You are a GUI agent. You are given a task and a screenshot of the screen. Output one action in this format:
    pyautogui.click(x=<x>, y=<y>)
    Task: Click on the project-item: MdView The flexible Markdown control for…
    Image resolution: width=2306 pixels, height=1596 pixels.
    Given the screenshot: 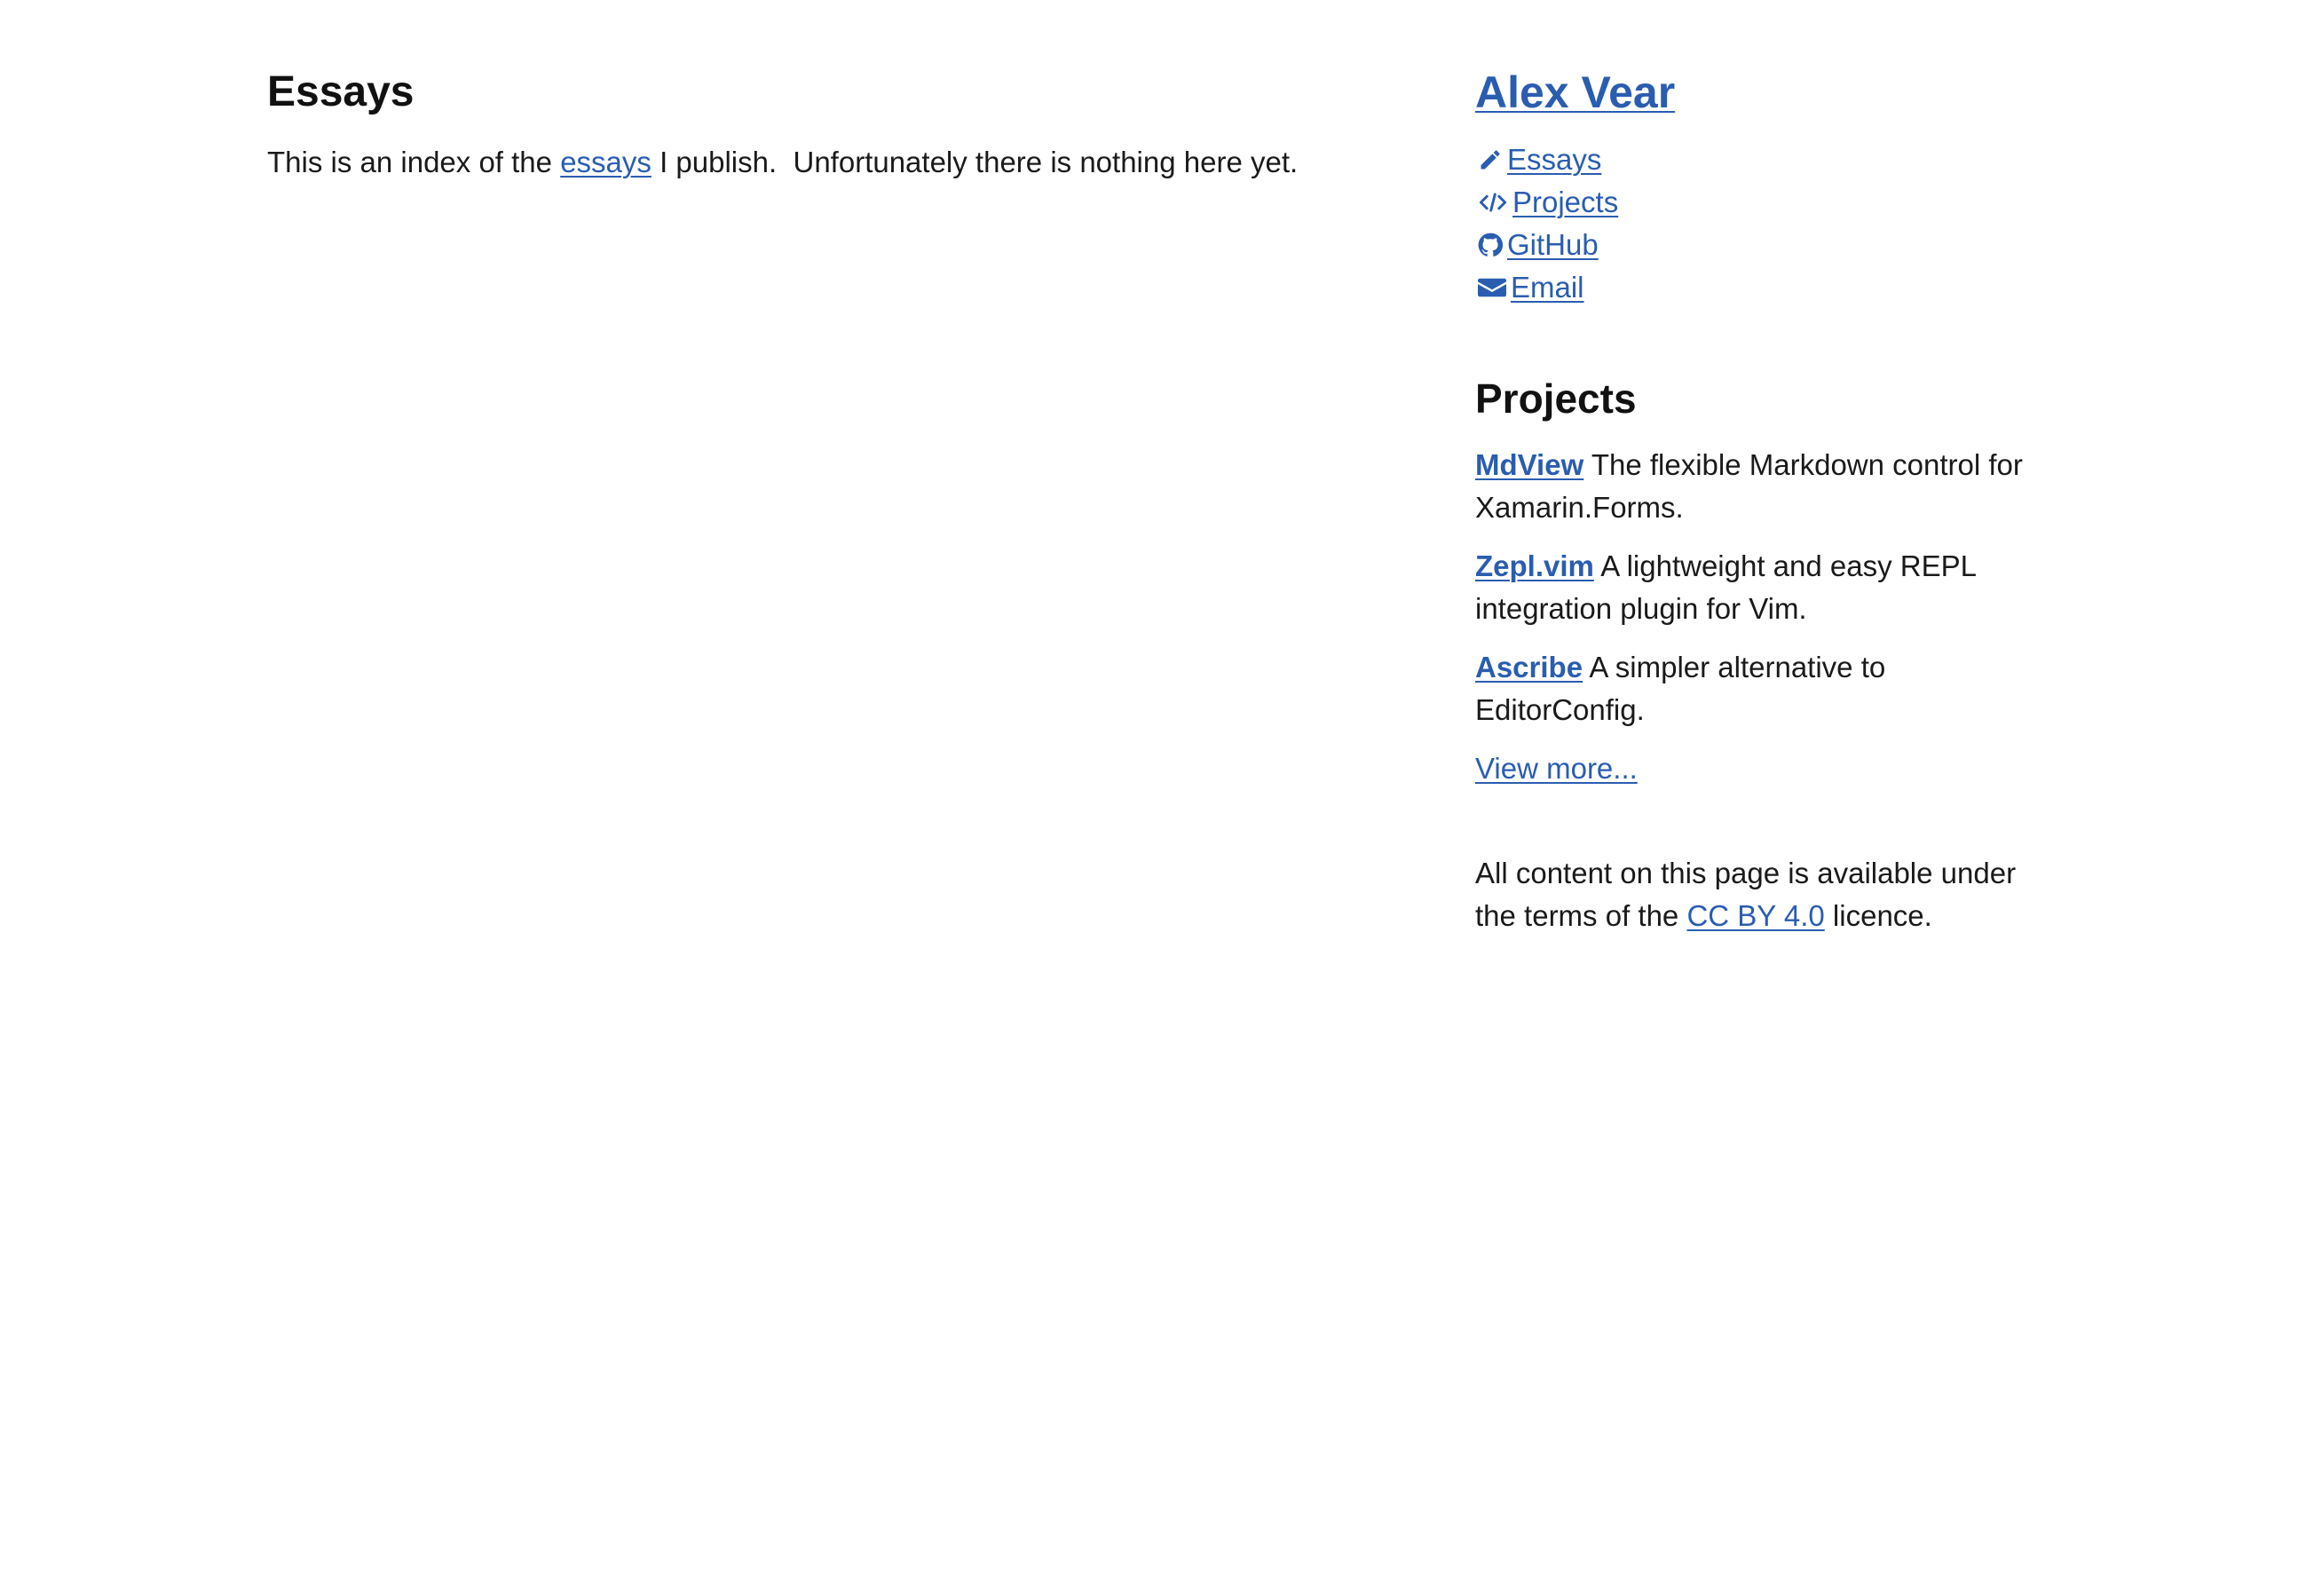 What is the action you would take?
    pyautogui.click(x=1768, y=486)
    